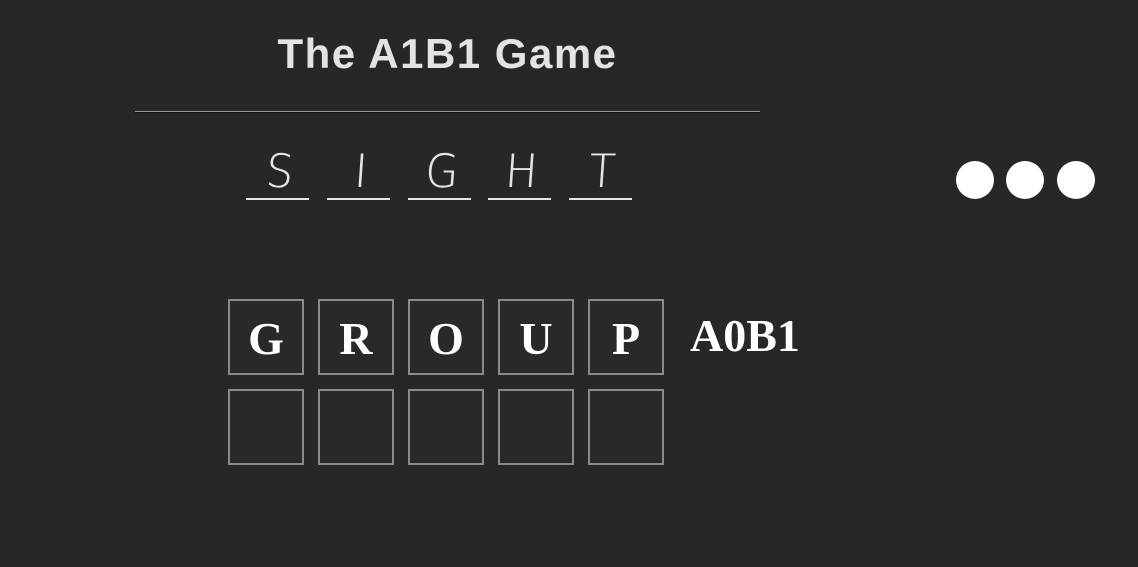 The image size is (1138, 567). I want to click on letter-slot: I, so click(360, 171).